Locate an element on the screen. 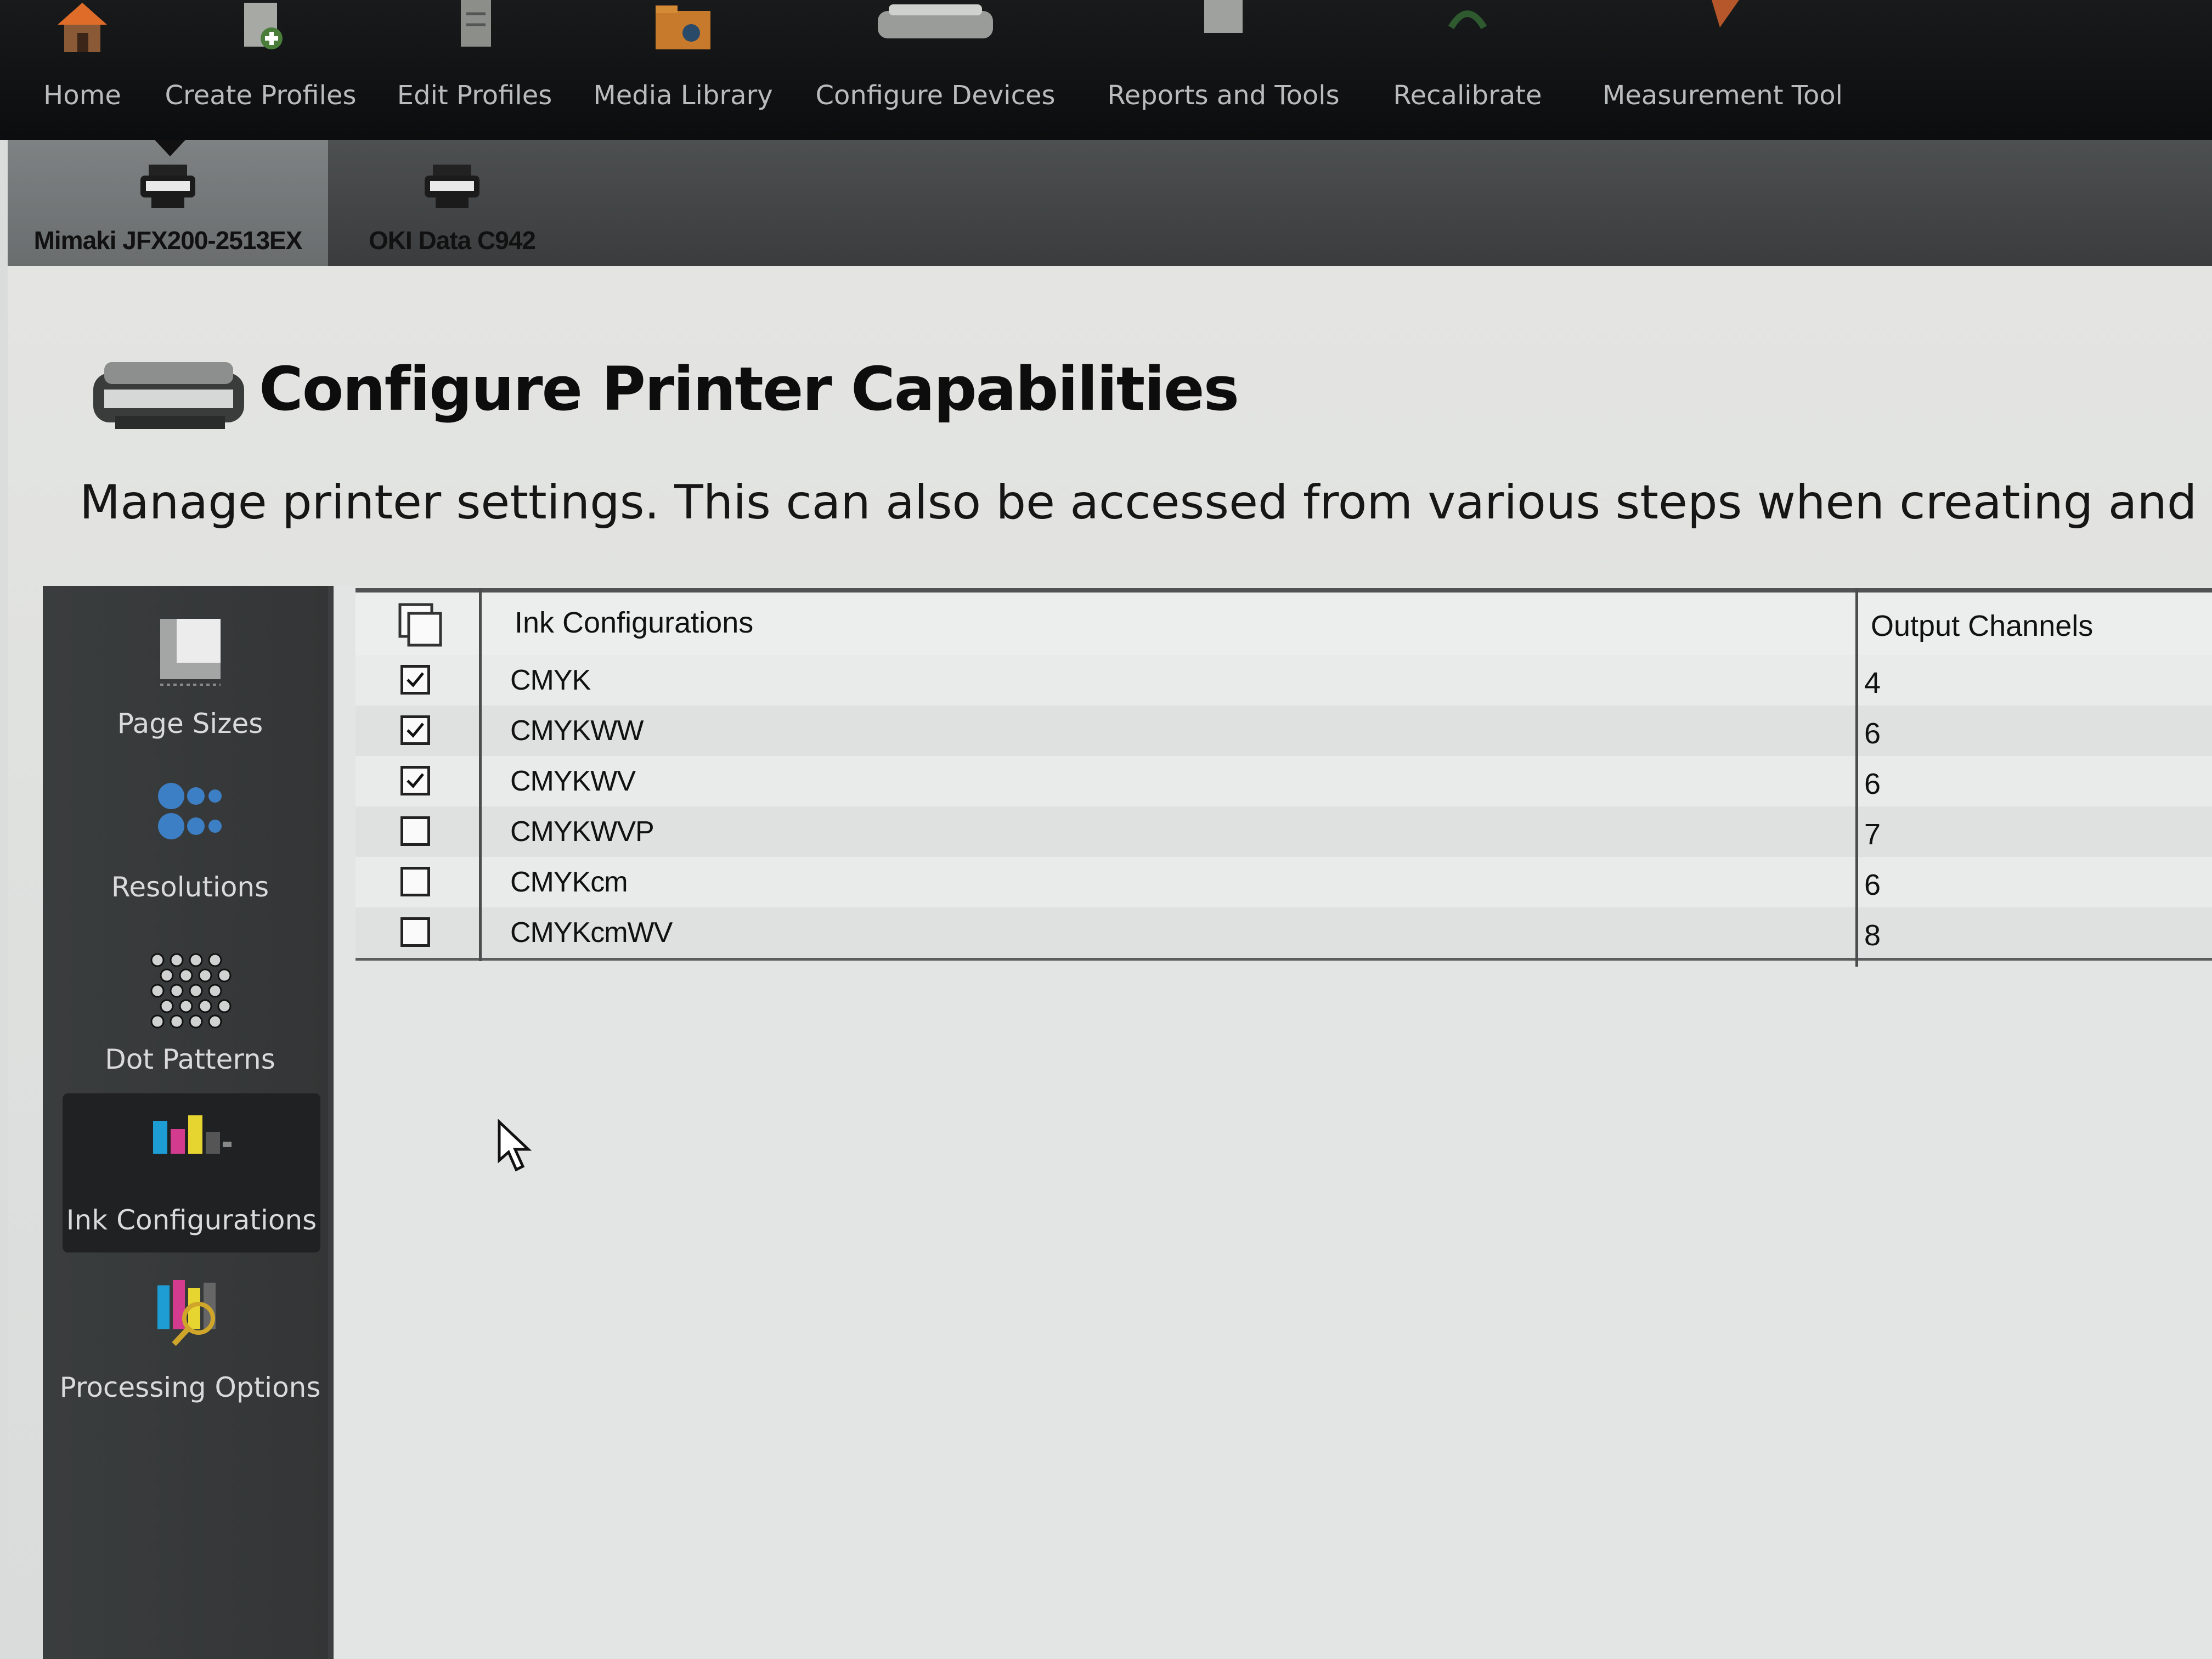 This screenshot has height=1659, width=2212. output-channels-value: 8 is located at coordinates (1872, 935).